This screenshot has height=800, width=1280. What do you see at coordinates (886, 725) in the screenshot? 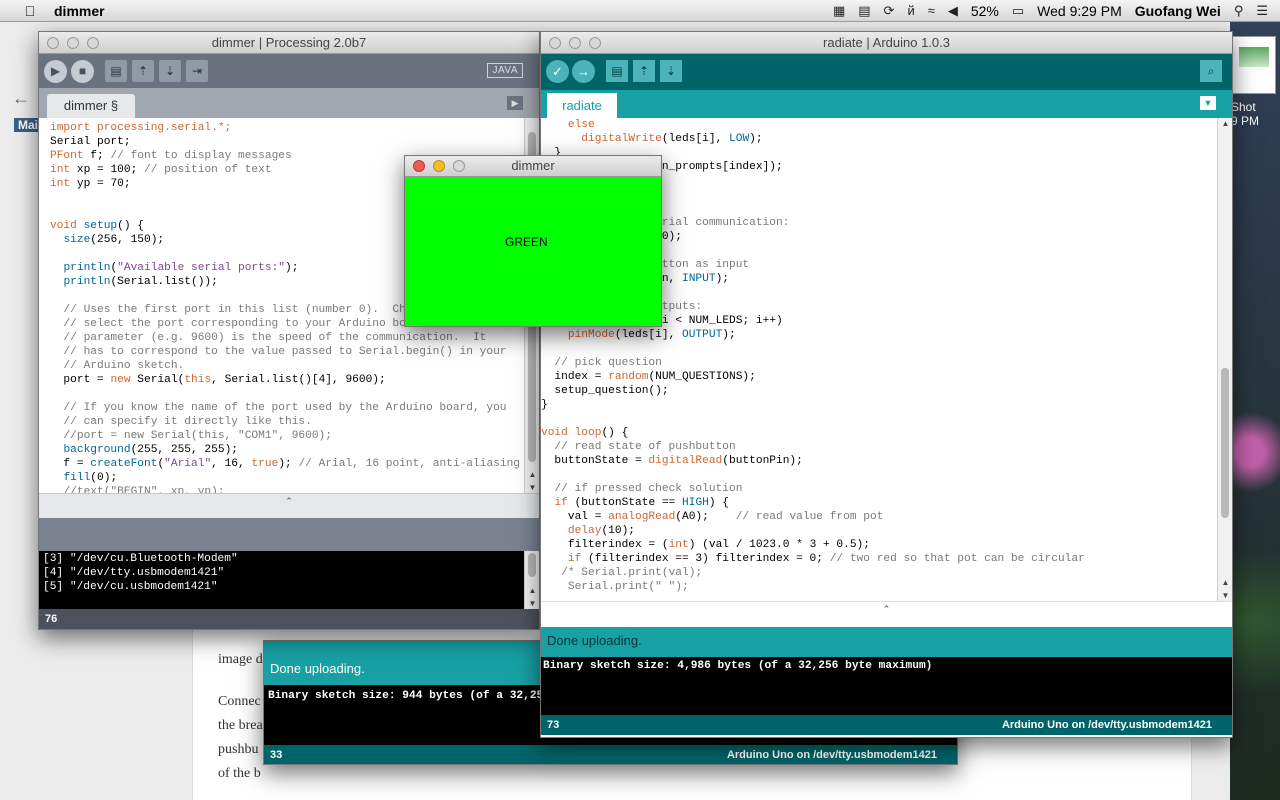
I see `arduino-footer: 73 Arduino Uno on /dev/tty.usbmodem1421` at bounding box center [886, 725].